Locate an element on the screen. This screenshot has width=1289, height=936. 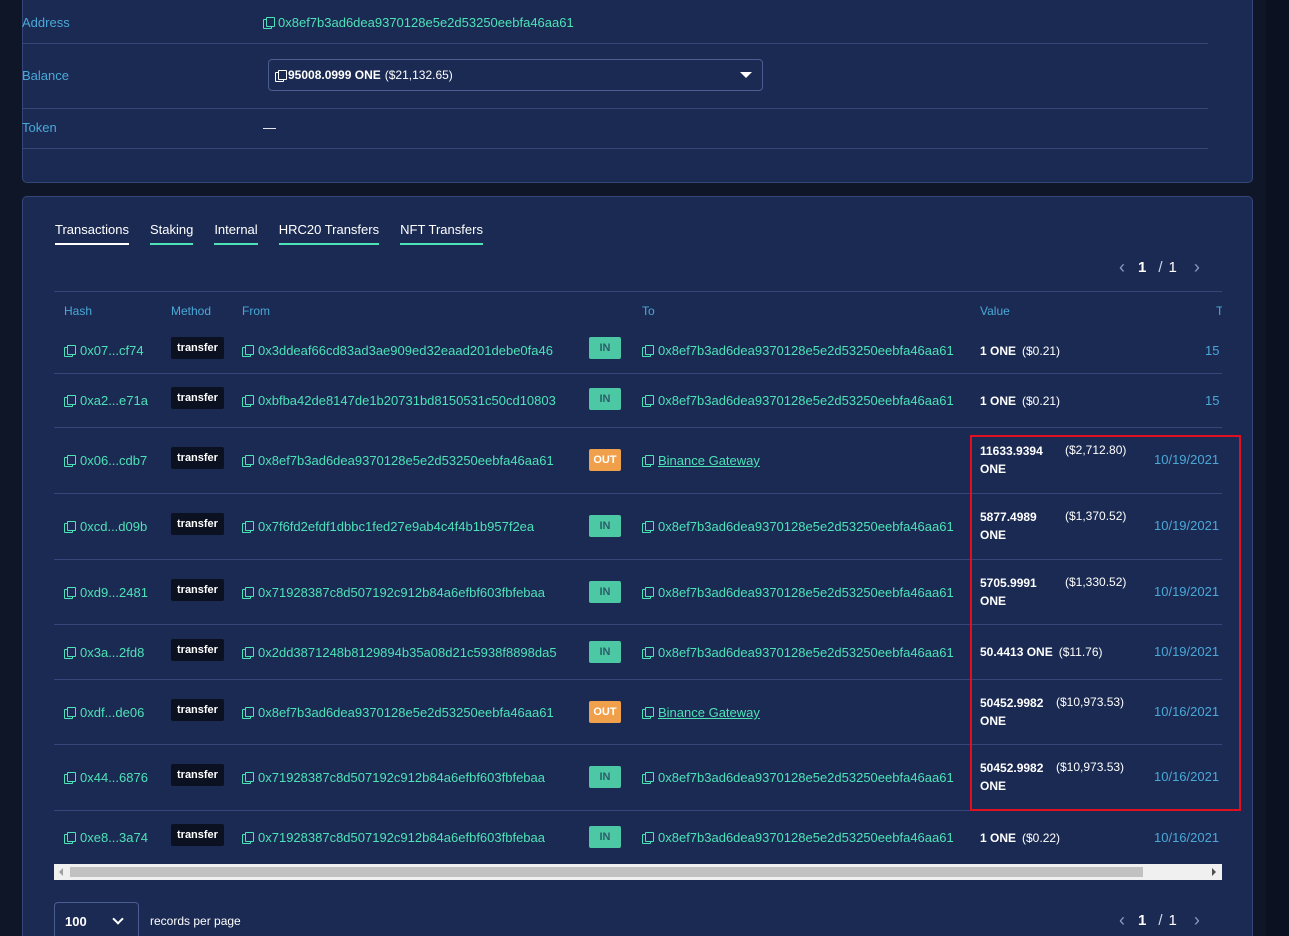
scroll-left-icon is located at coordinates (61, 872).